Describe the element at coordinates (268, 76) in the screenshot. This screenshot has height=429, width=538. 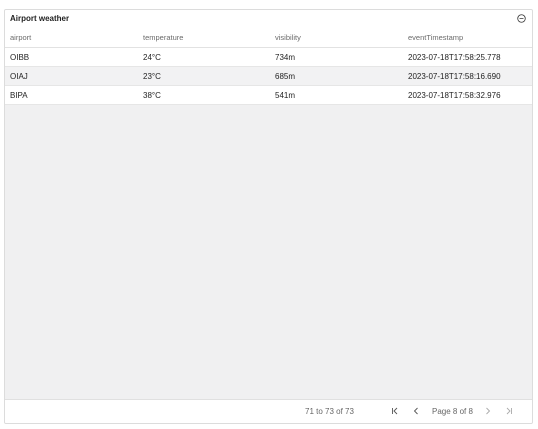
I see `table-row: OIAJ 23°C 685m 2023-07-18T17:58:16.690` at that location.